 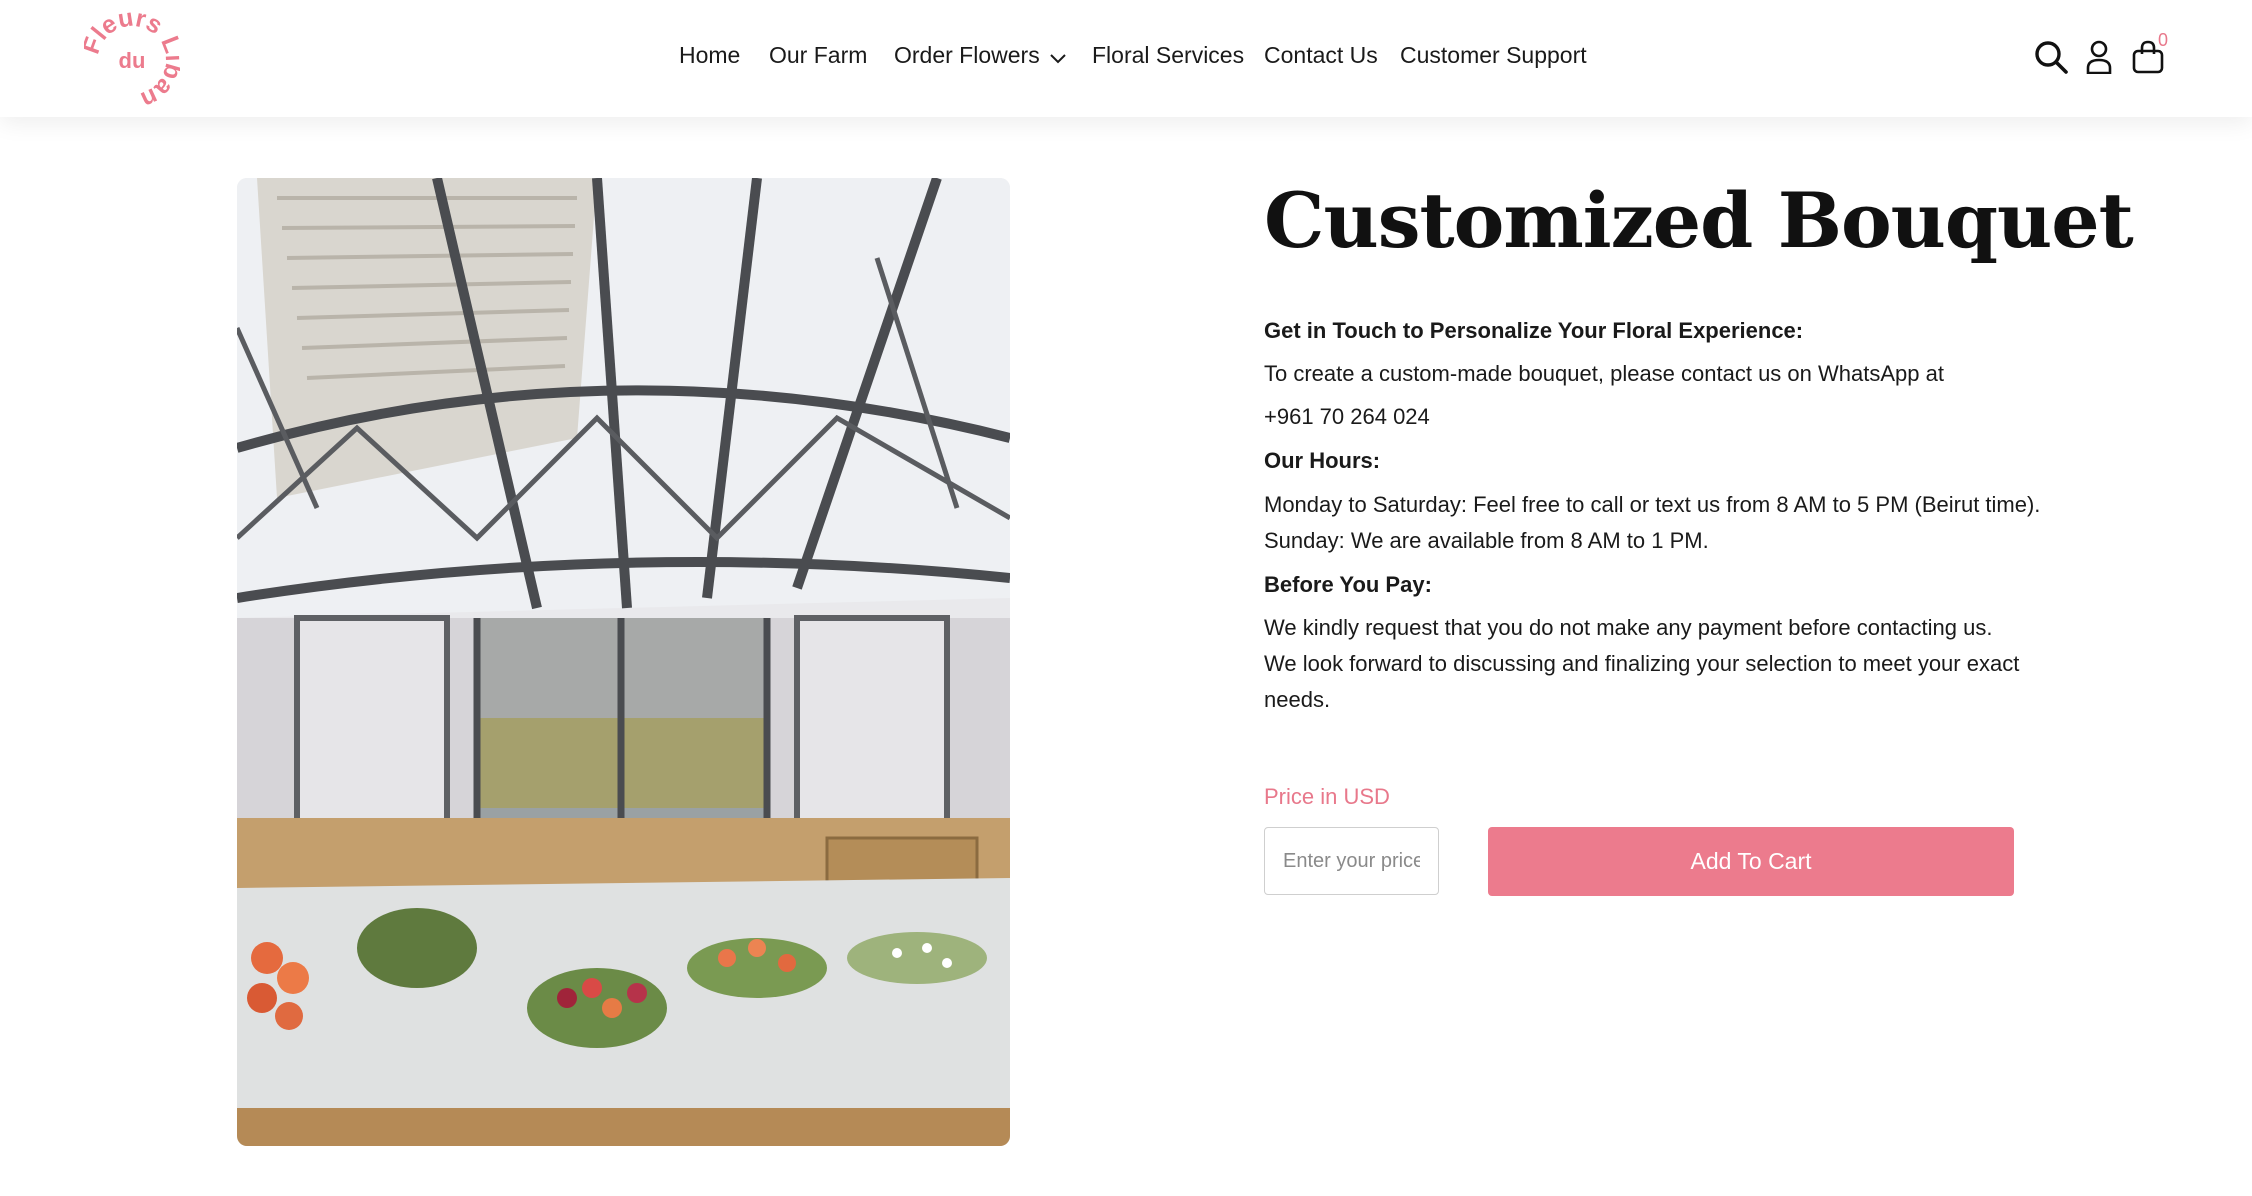 What do you see at coordinates (2099, 59) in the screenshot?
I see `user-icon` at bounding box center [2099, 59].